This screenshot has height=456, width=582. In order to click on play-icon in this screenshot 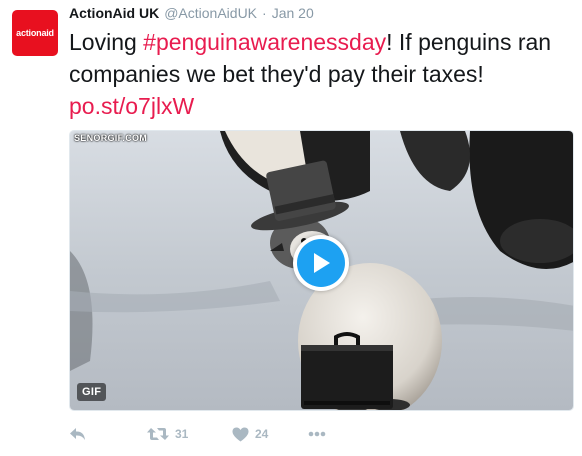, I will do `click(321, 263)`.